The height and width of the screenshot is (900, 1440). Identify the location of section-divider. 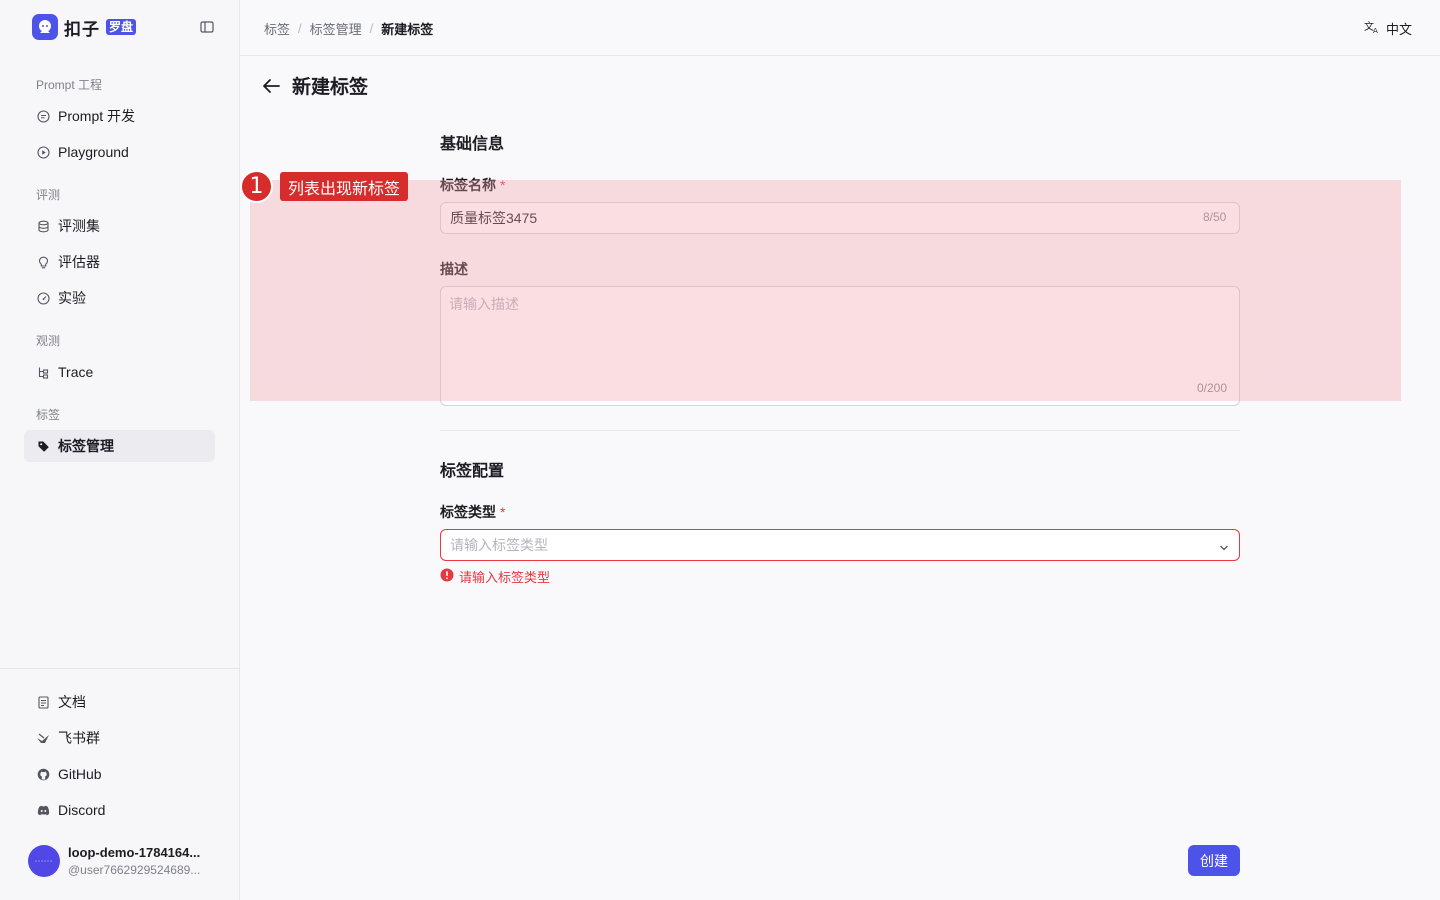
(840, 430).